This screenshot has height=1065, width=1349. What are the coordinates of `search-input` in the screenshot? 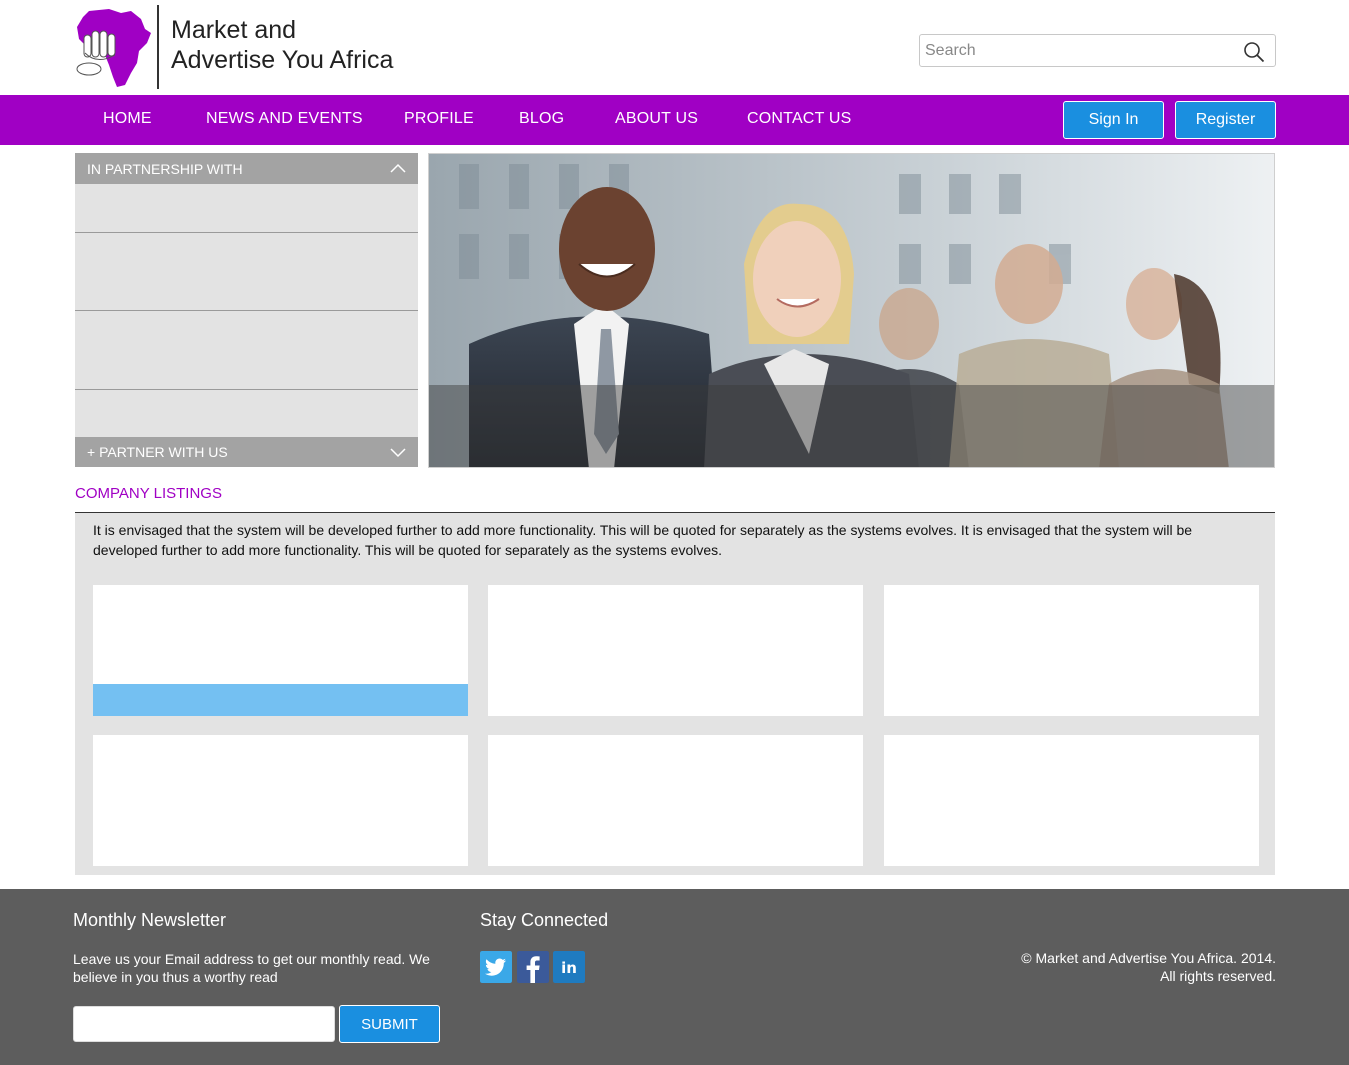 It's located at (1080, 51).